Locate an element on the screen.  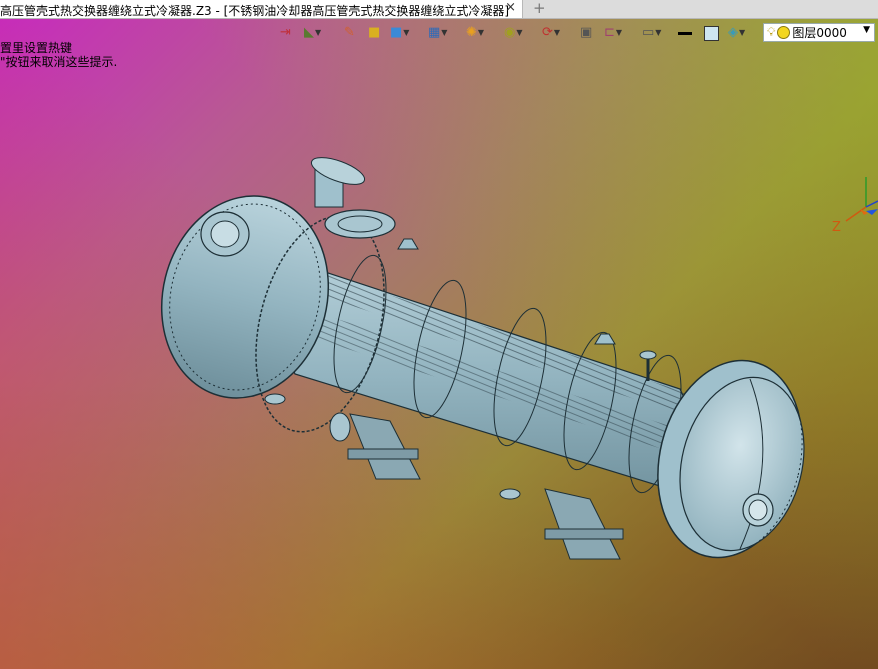
pencil-icon: ✎ is located at coordinates (349, 33).